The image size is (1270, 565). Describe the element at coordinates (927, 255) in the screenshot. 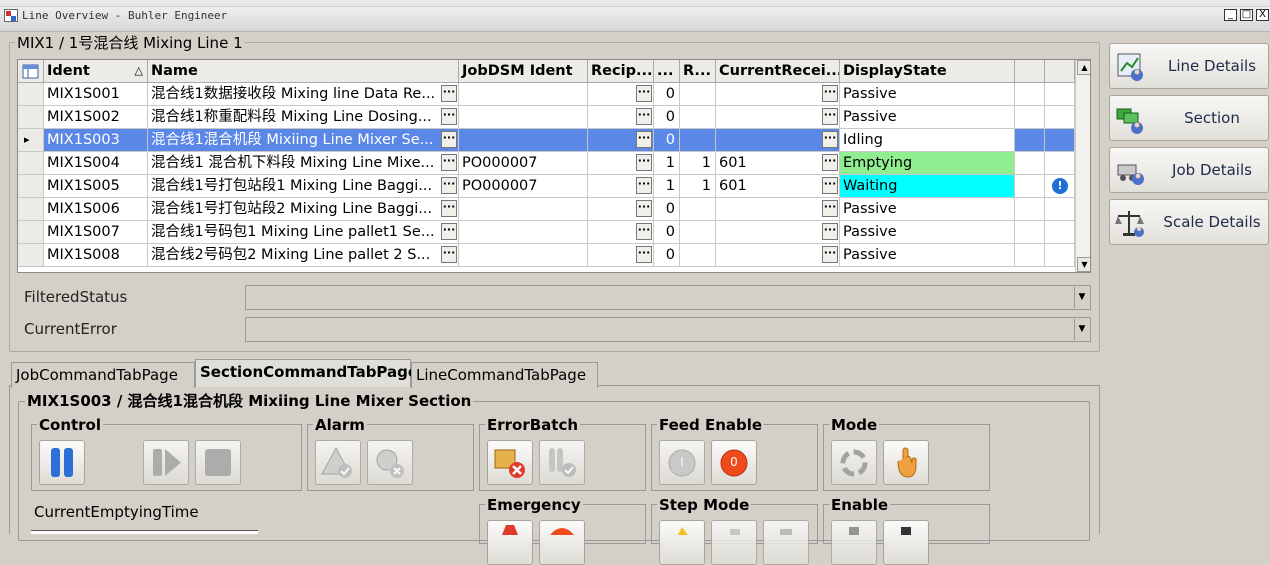

I see `display-state-cell: Passive` at that location.